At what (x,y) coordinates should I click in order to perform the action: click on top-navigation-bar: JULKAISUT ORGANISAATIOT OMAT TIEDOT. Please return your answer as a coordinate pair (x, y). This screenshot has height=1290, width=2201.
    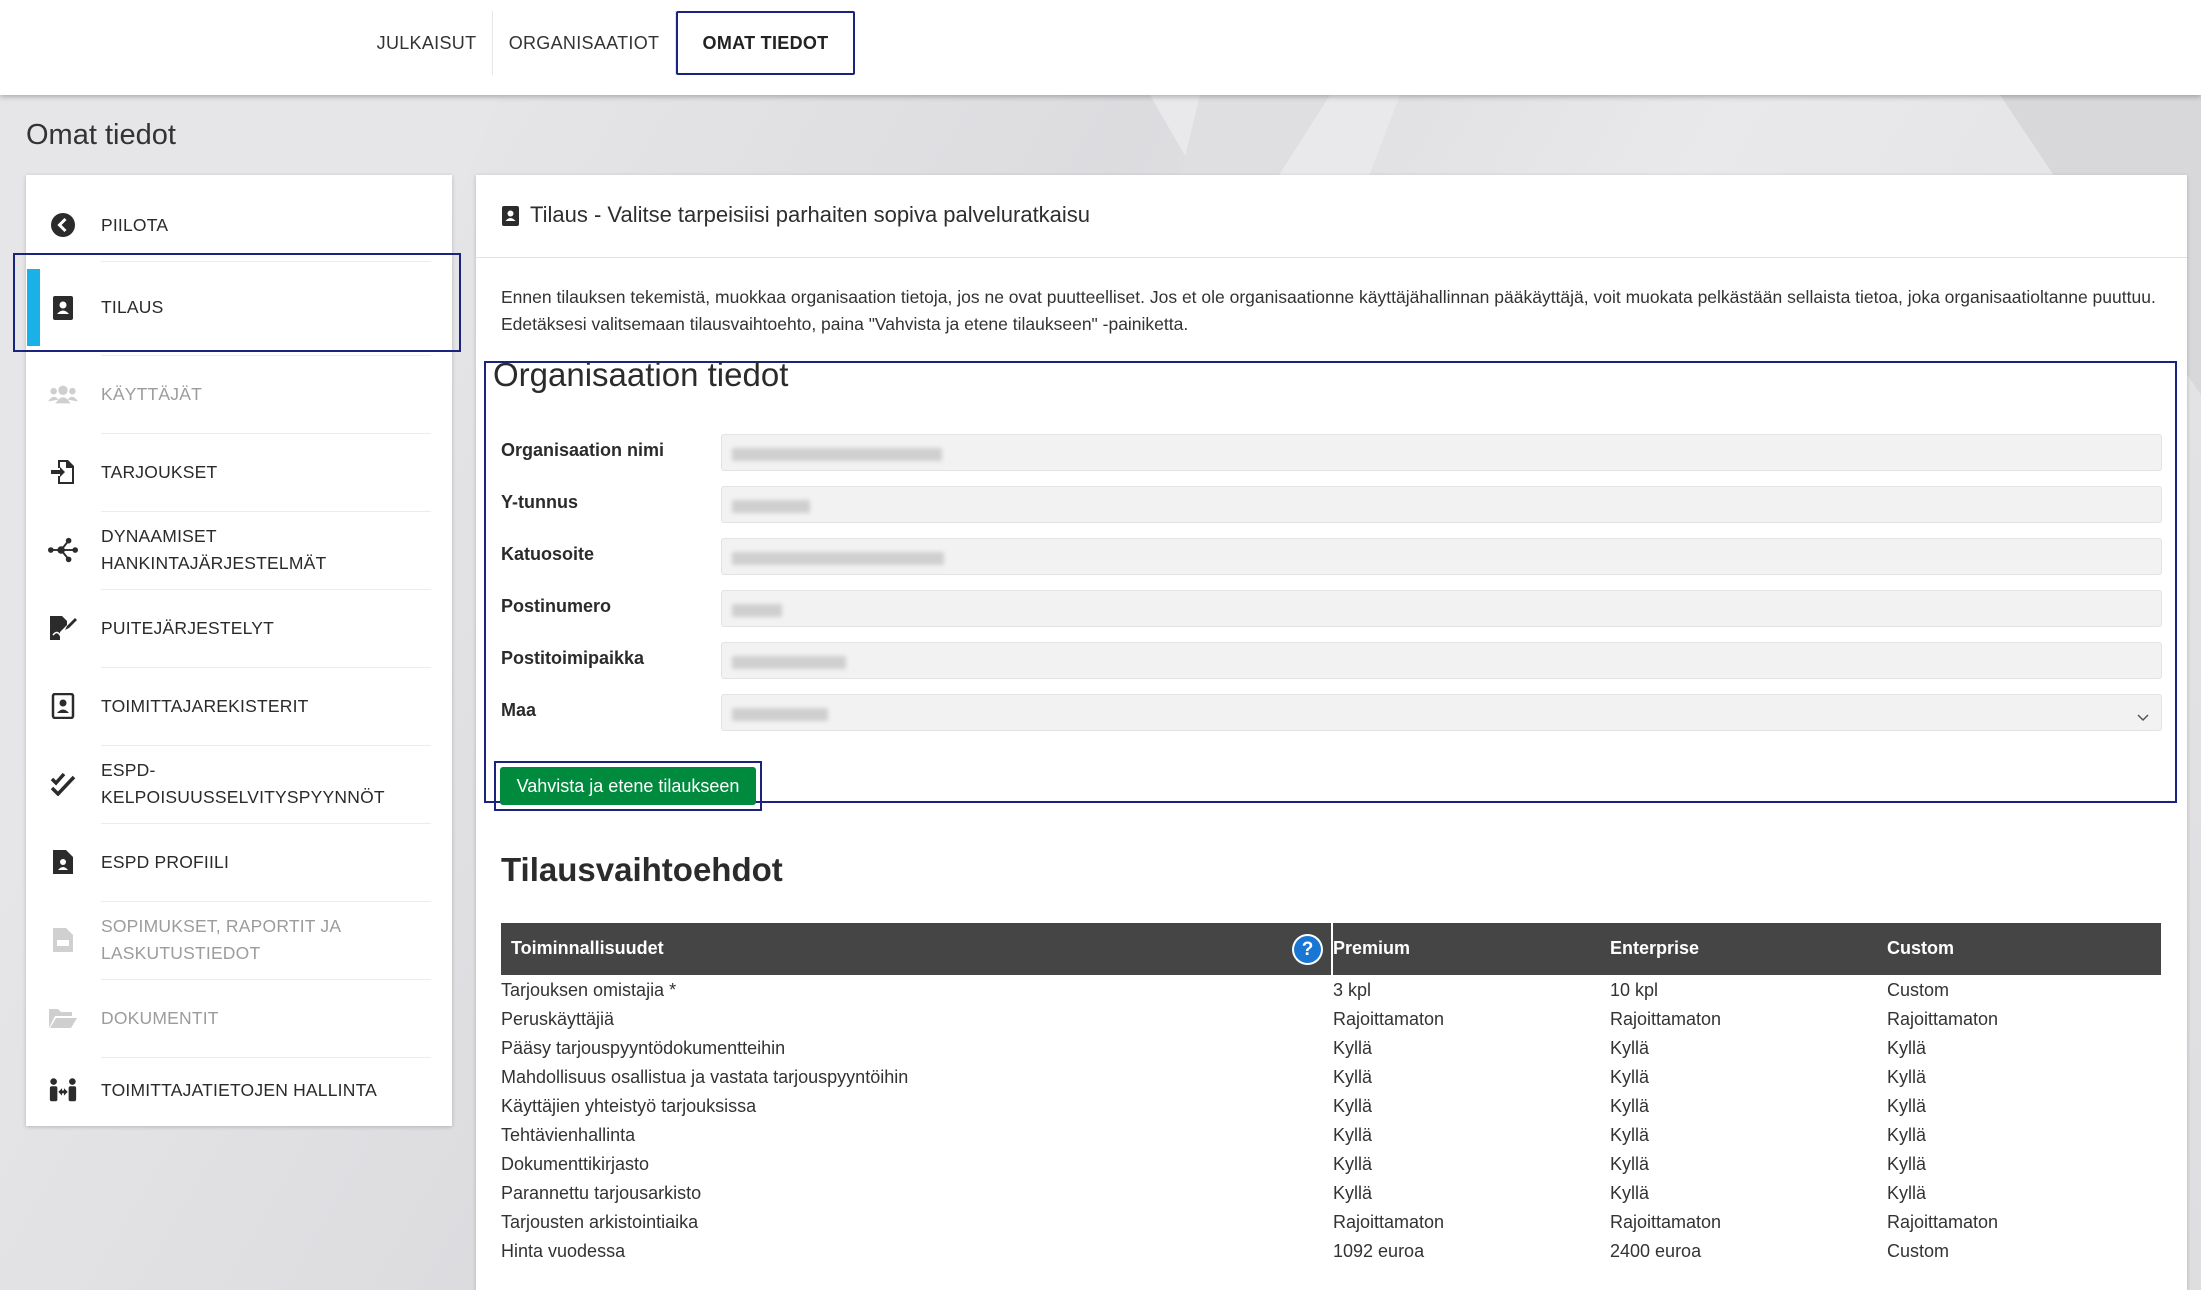
    Looking at the image, I should click on (1100, 47).